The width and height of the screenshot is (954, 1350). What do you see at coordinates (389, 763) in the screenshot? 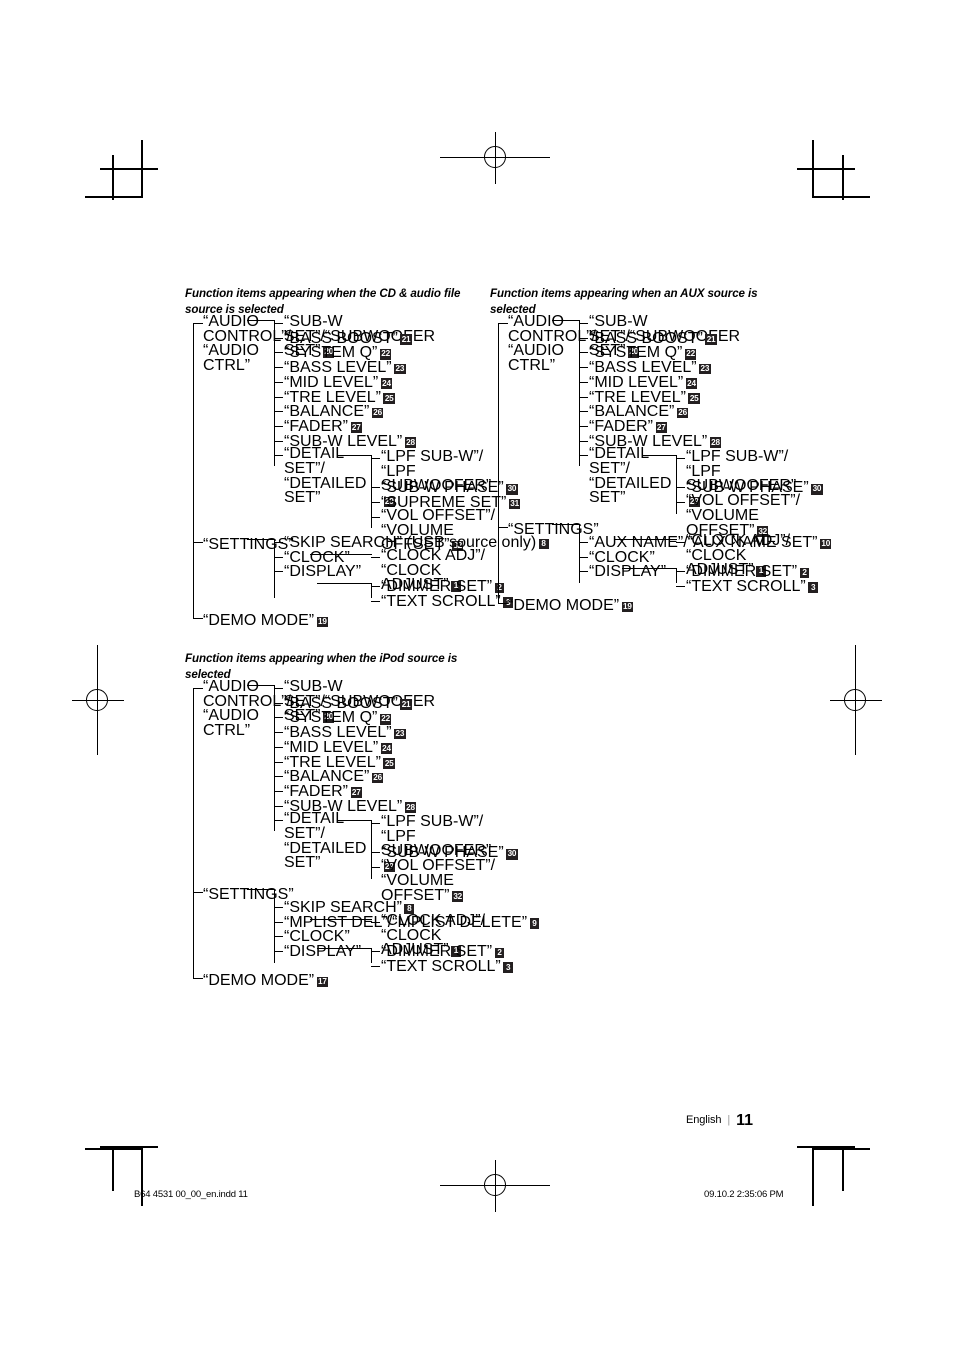
I see `reference-badge: 25` at bounding box center [389, 763].